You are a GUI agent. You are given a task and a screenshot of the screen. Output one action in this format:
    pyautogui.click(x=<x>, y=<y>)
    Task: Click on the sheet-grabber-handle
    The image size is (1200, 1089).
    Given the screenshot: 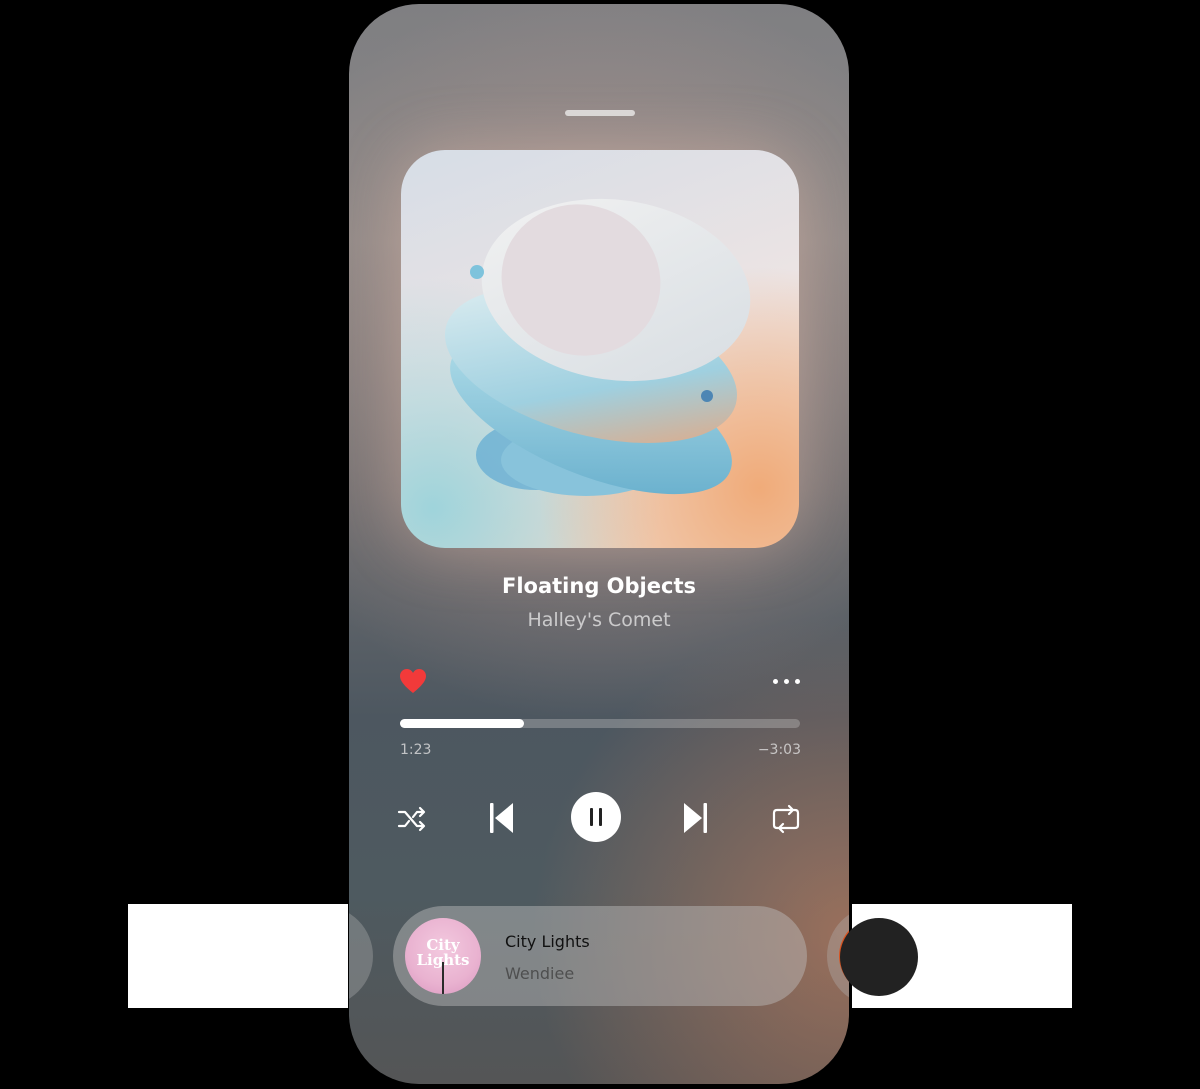 What is the action you would take?
    pyautogui.click(x=600, y=113)
    